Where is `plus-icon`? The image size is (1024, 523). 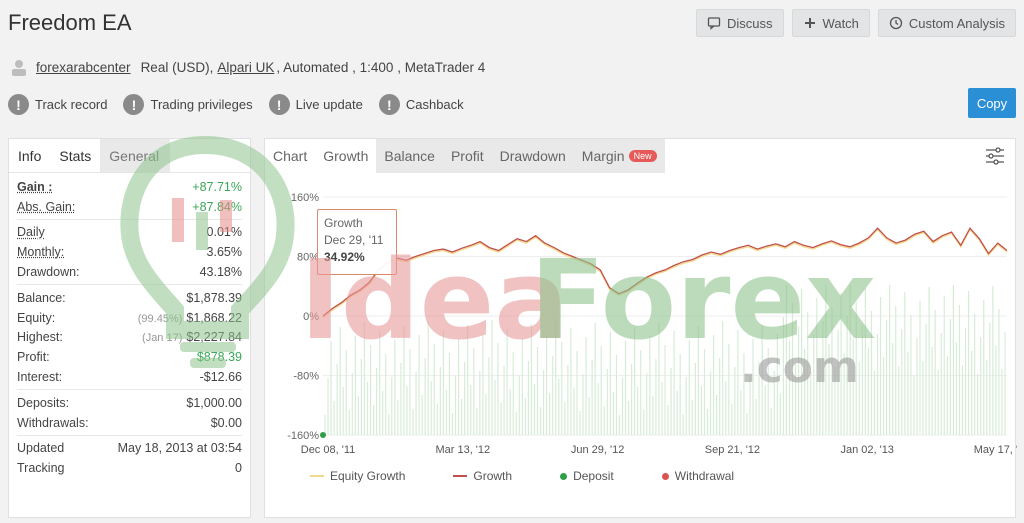 plus-icon is located at coordinates (809, 23).